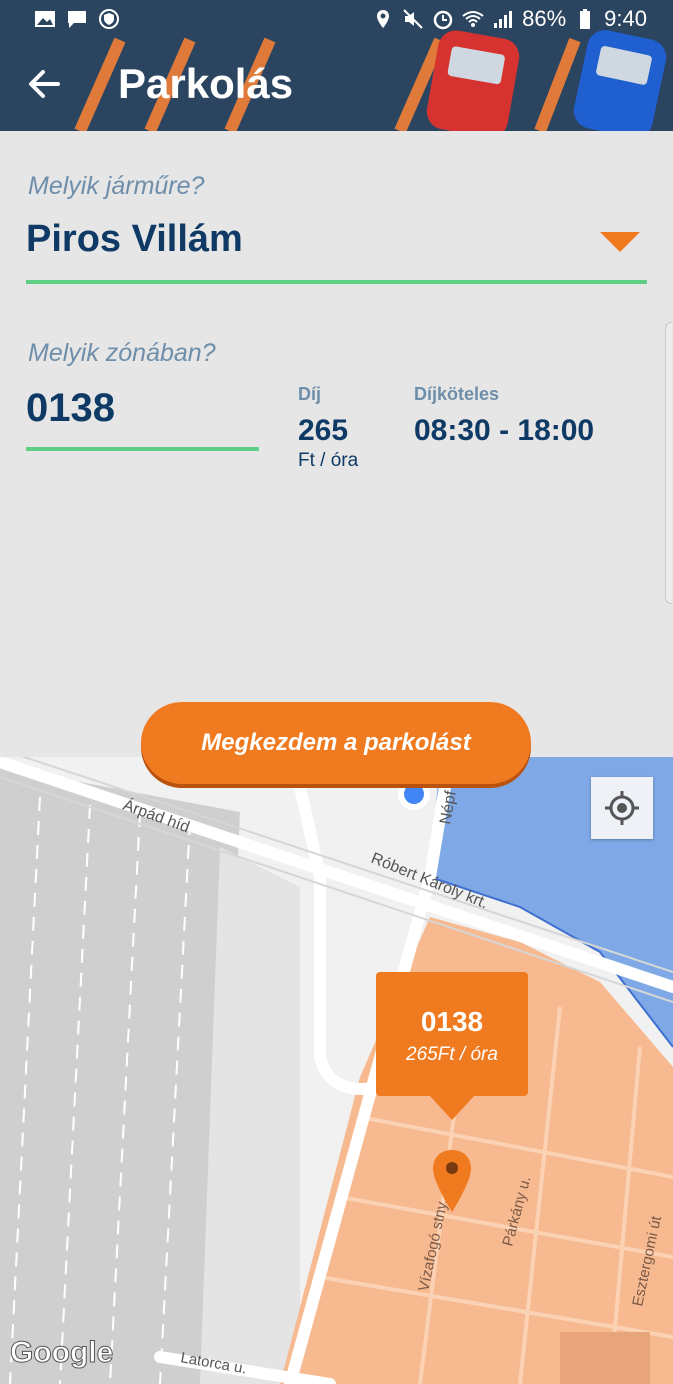  What do you see at coordinates (585, 19) in the screenshot?
I see `battery-icon` at bounding box center [585, 19].